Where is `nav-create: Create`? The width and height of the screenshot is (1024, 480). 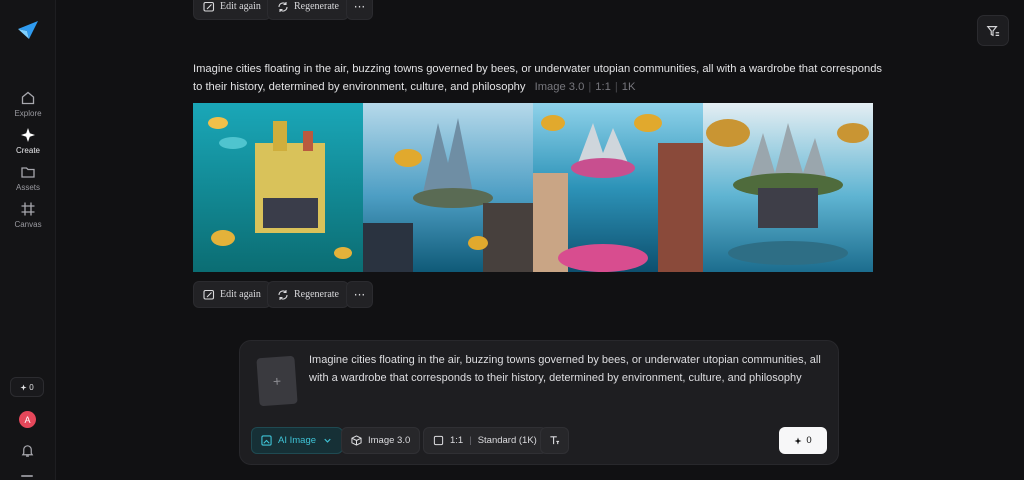
nav-create: Create is located at coordinates (28, 141).